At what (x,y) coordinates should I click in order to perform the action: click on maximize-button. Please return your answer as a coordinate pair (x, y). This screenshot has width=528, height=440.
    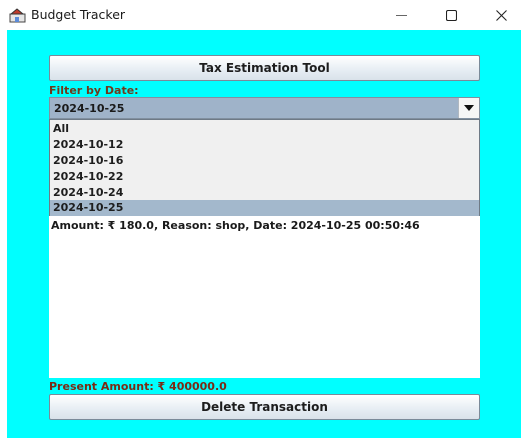
    Looking at the image, I should click on (451, 15).